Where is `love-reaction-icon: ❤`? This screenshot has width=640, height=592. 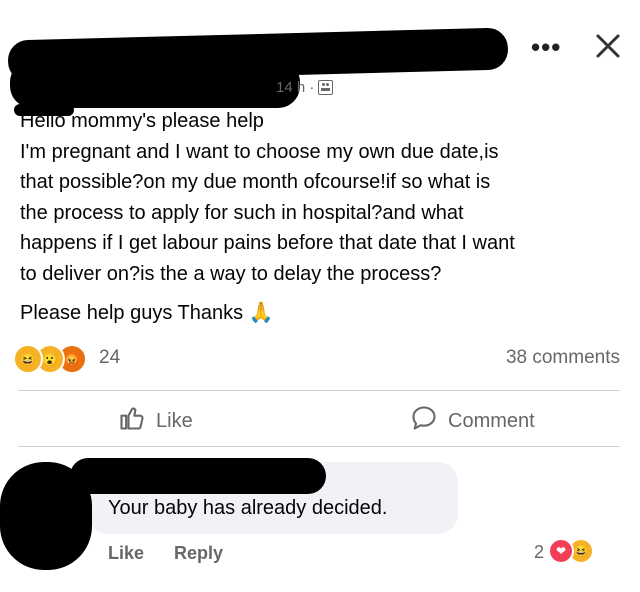
love-reaction-icon: ❤ is located at coordinates (561, 551).